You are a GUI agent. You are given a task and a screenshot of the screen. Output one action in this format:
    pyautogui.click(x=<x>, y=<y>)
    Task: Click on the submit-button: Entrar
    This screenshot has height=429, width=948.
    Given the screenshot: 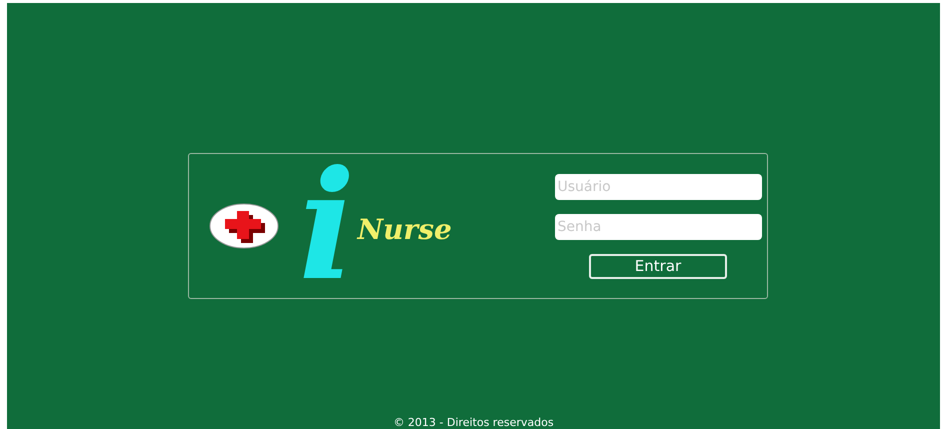 What is the action you would take?
    pyautogui.click(x=658, y=266)
    